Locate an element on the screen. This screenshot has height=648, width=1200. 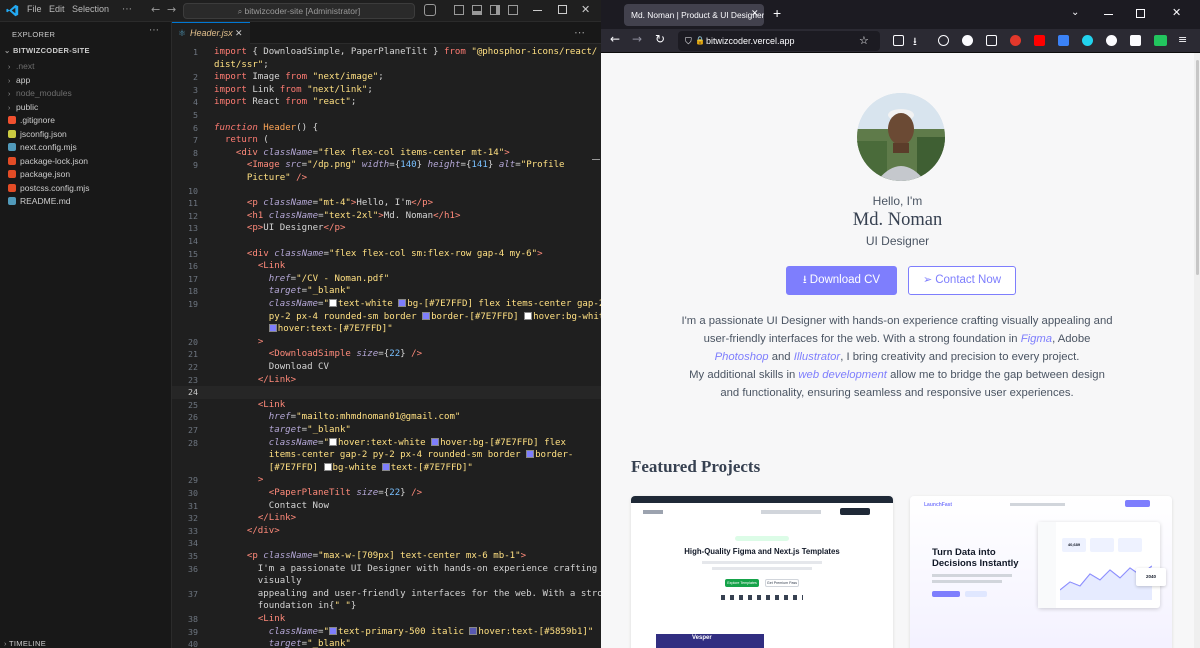
line-number: 13 is located at coordinates (193, 228).